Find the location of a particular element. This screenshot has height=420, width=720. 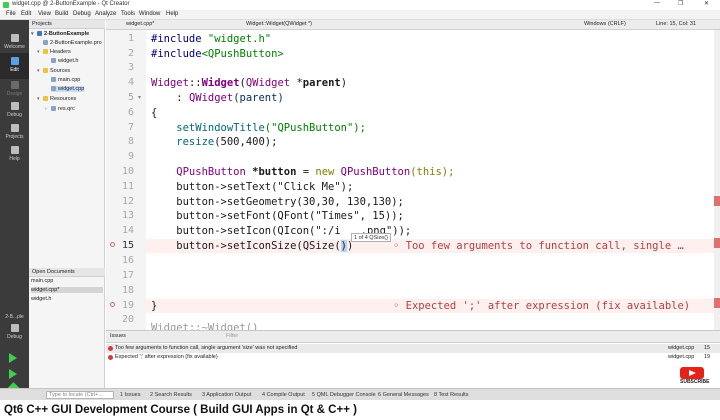

output-tab-qml-console: 5 QML Debugger Console is located at coordinates (344, 395).